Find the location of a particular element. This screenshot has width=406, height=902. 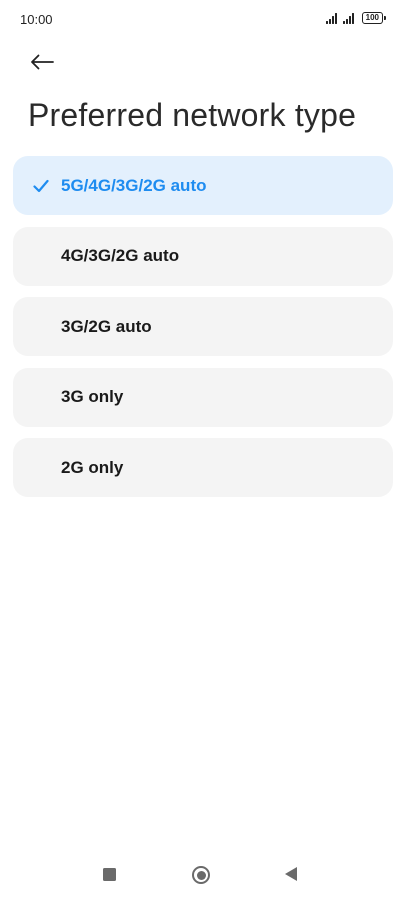

checkmark-icon is located at coordinates (41, 185).